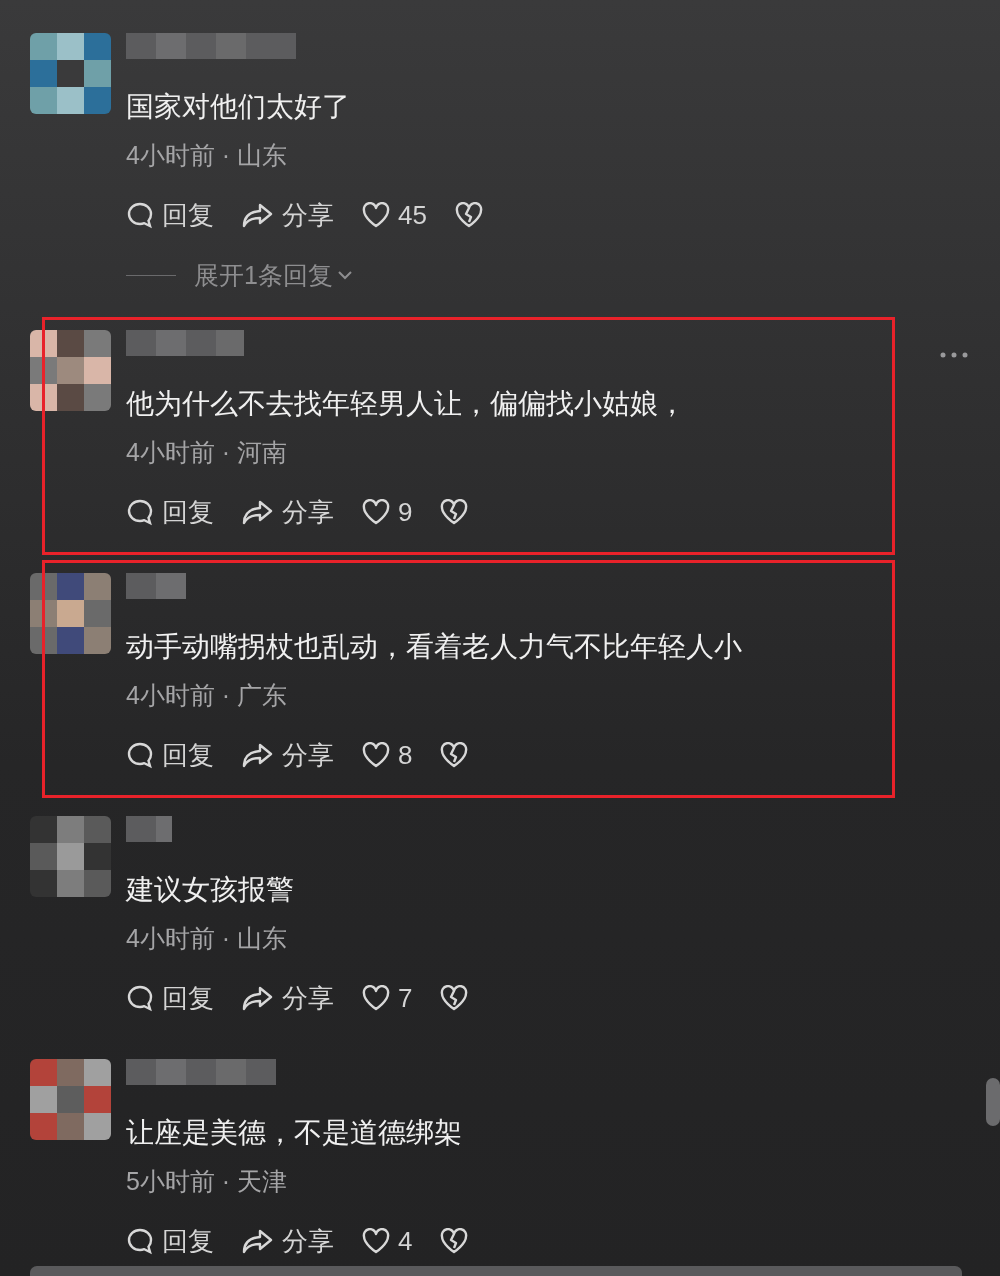 This screenshot has height=1276, width=1000. Describe the element at coordinates (993, 1102) in the screenshot. I see `scrollbar` at that location.